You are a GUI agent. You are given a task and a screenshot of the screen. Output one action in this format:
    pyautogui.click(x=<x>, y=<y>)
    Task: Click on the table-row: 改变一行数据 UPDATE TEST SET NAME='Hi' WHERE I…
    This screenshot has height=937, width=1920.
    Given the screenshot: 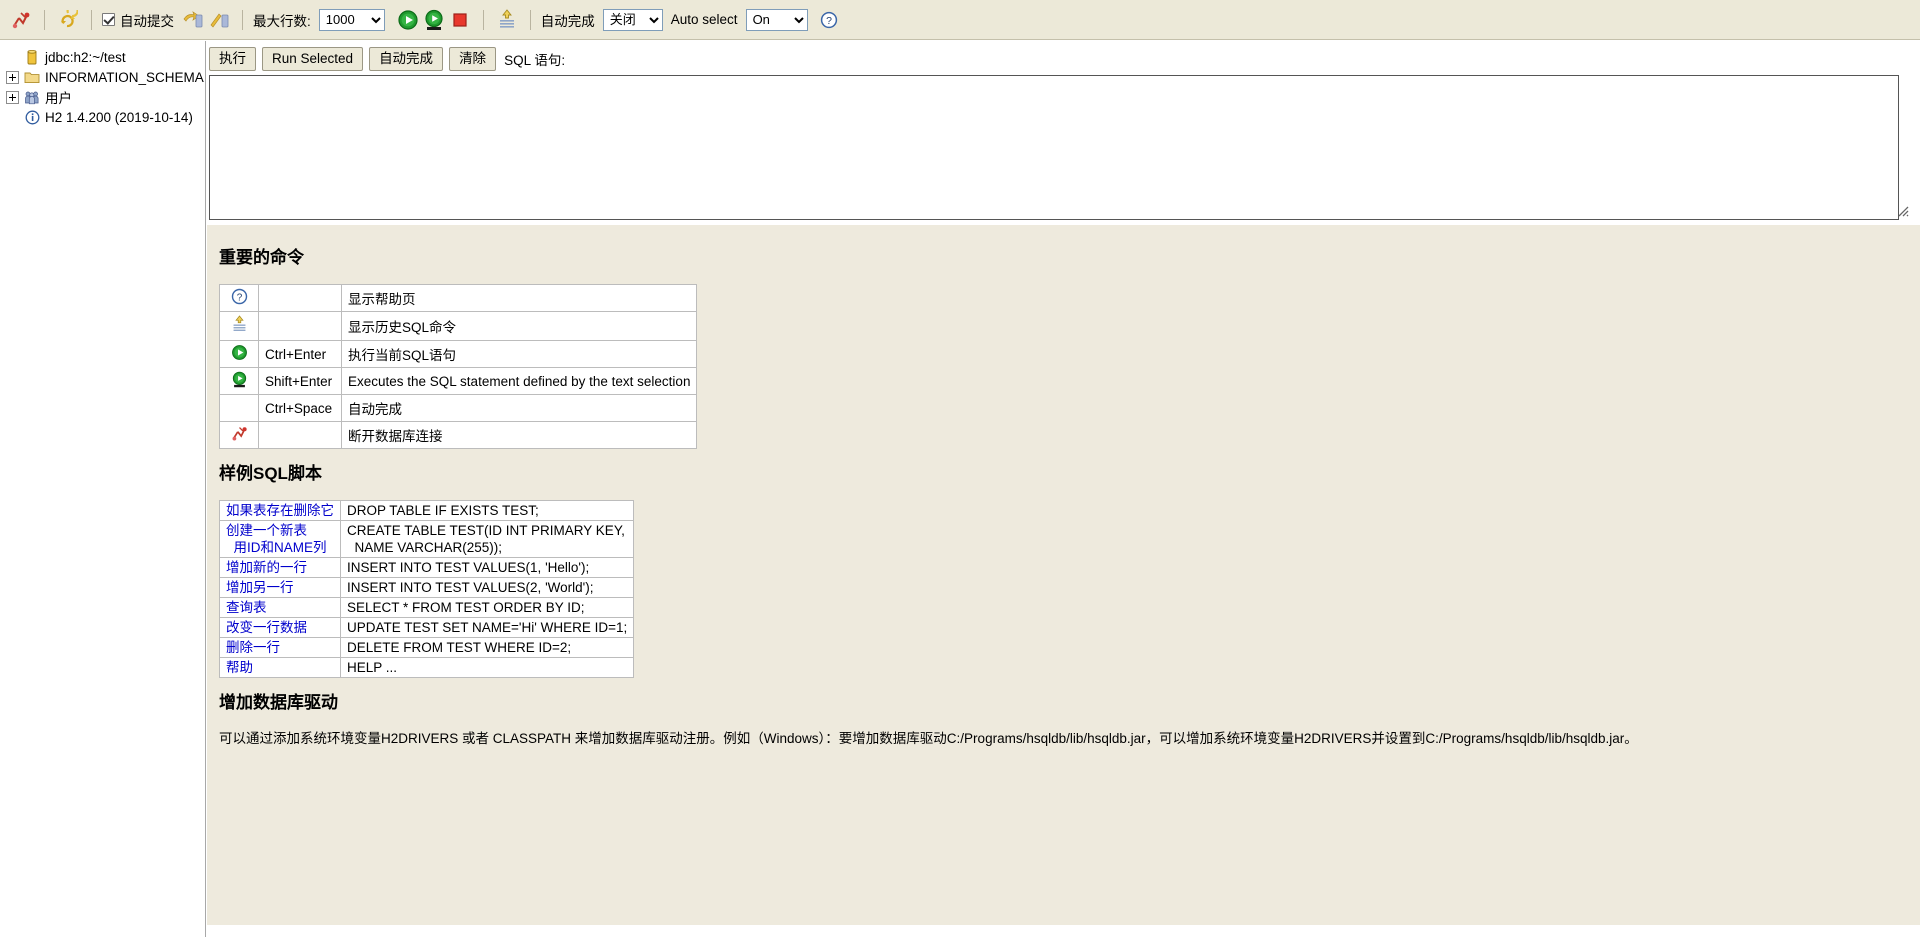 What is the action you would take?
    pyautogui.click(x=427, y=628)
    